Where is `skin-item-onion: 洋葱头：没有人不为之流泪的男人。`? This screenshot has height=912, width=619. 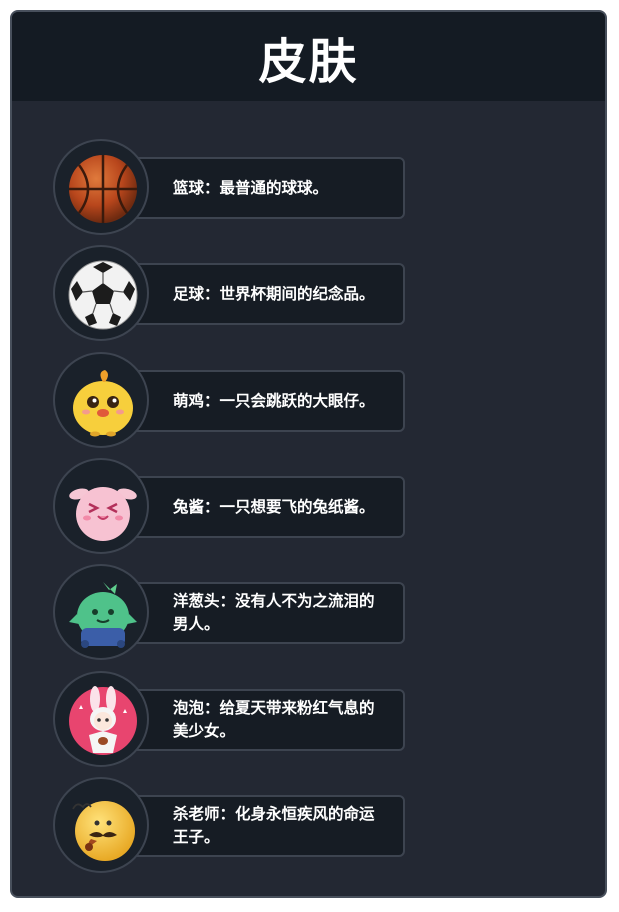
skin-item-onion: 洋葱头：没有人不为之流泪的男人。 is located at coordinates (233, 612).